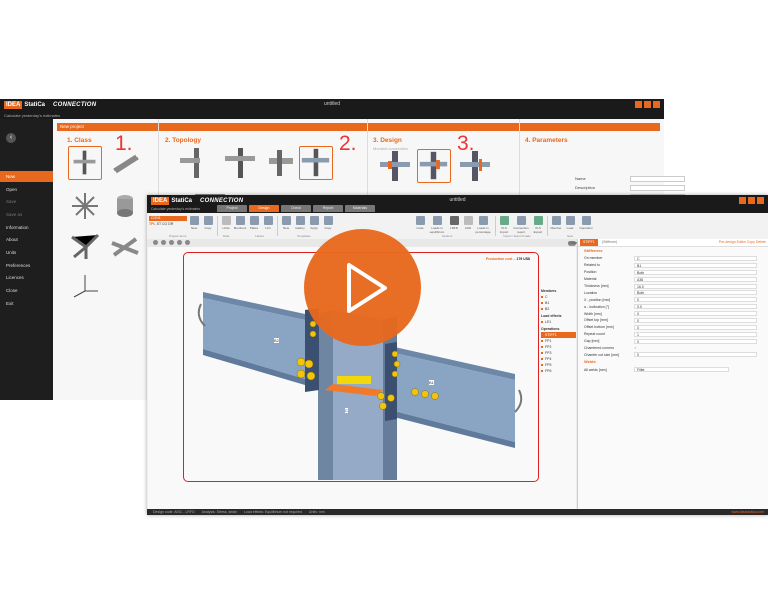  I want to click on chamfered-corners-checkbox: ✓, so click(701, 348).